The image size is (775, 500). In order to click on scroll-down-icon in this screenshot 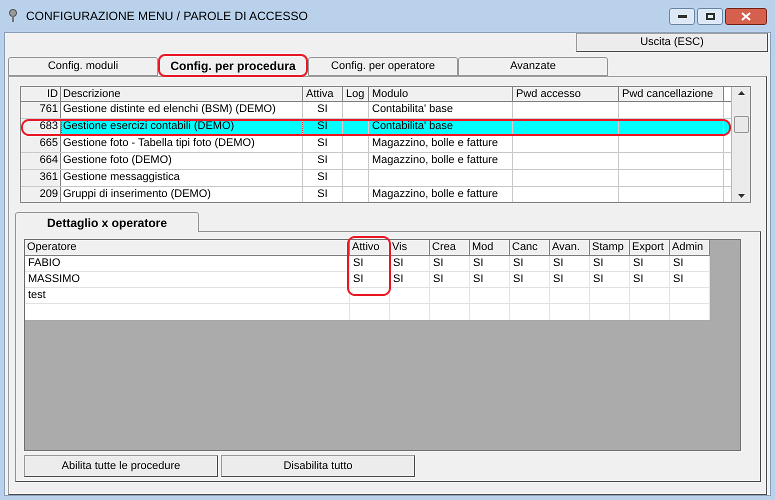, I will do `click(741, 196)`.